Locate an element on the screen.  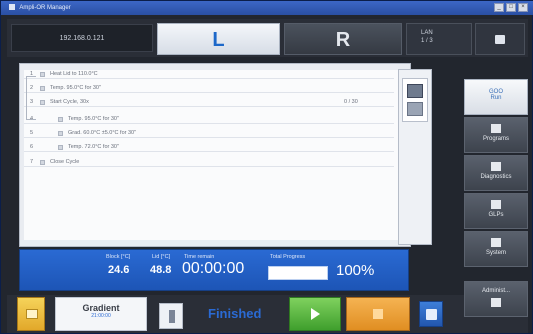
open-folder-button is located at coordinates (31, 314).